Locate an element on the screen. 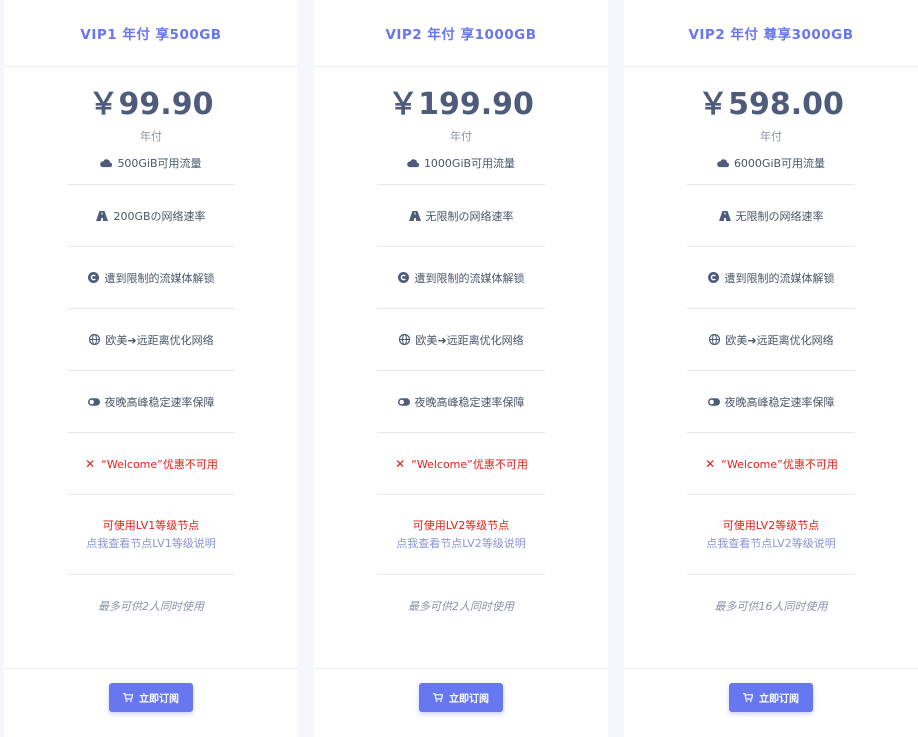 The height and width of the screenshot is (737, 918). node-level-link: 点我查看节点LV1等级说明 is located at coordinates (150, 544).